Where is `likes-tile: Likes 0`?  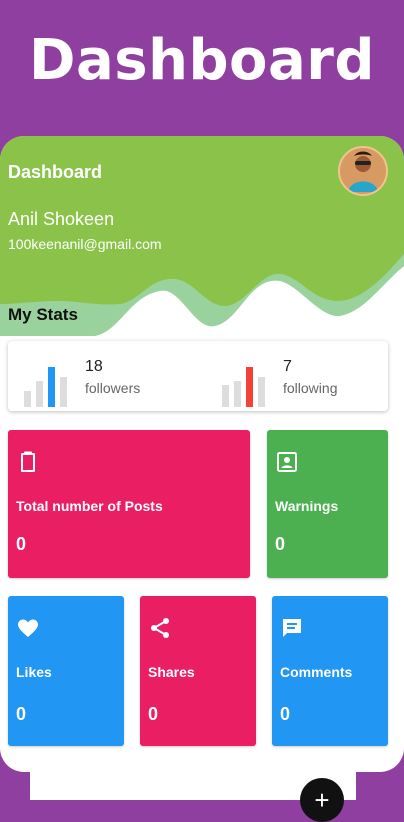 likes-tile: Likes 0 is located at coordinates (66, 671).